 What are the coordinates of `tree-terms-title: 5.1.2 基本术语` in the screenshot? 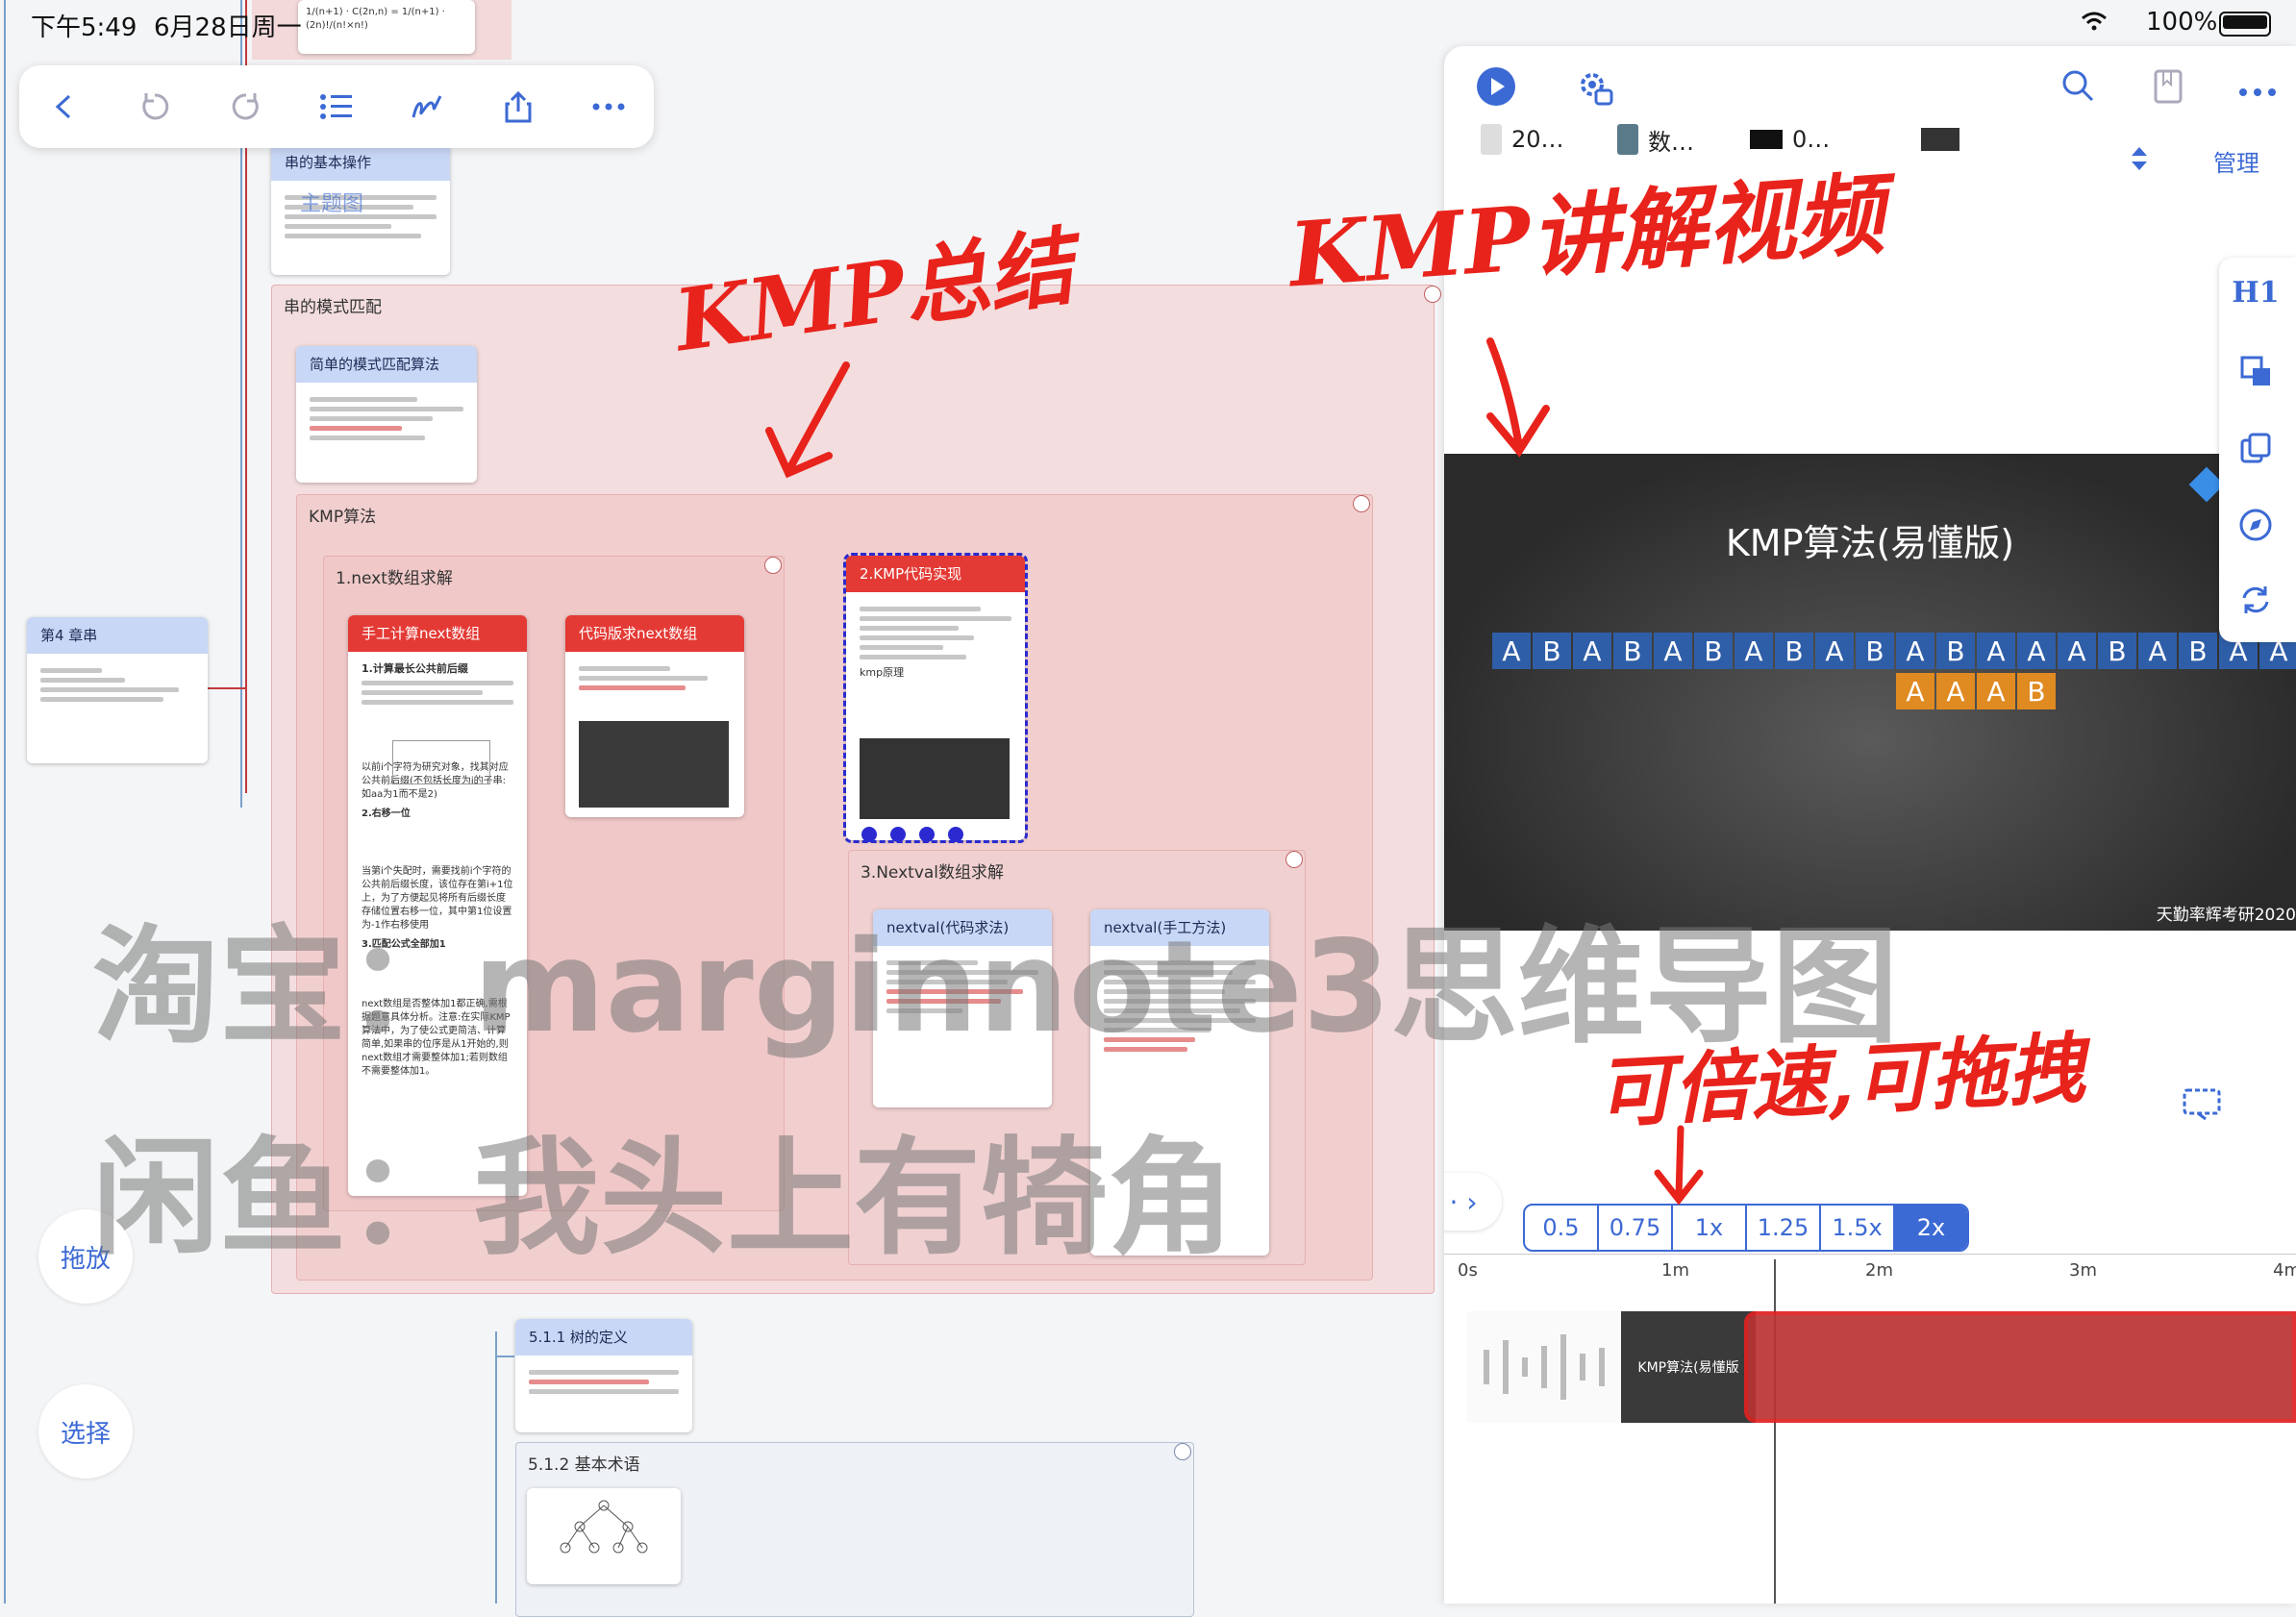 It's located at (584, 1465).